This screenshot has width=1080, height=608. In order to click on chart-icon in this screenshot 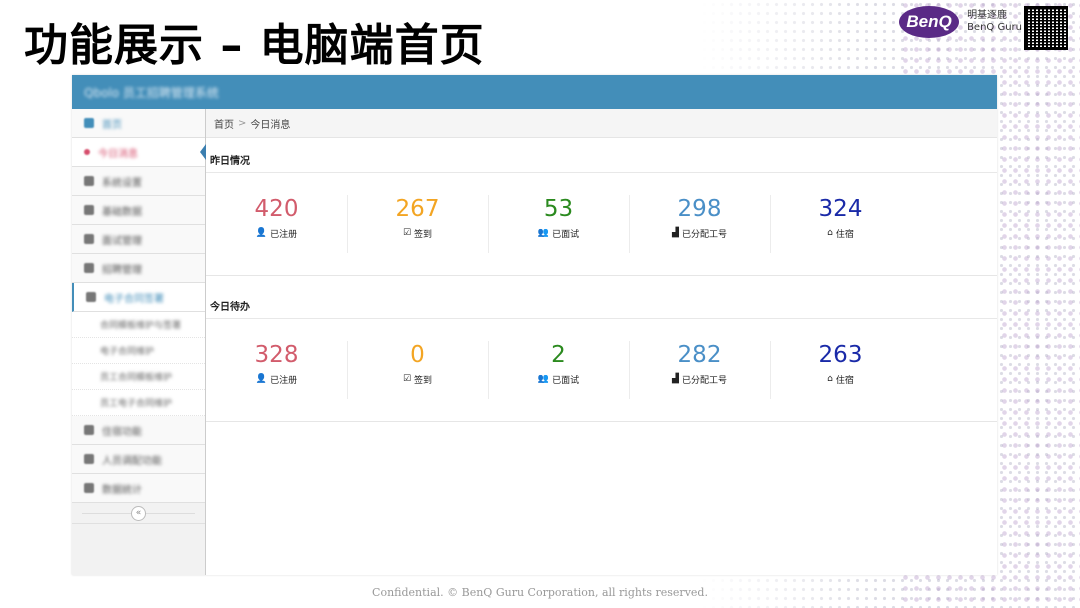, I will do `click(89, 488)`.